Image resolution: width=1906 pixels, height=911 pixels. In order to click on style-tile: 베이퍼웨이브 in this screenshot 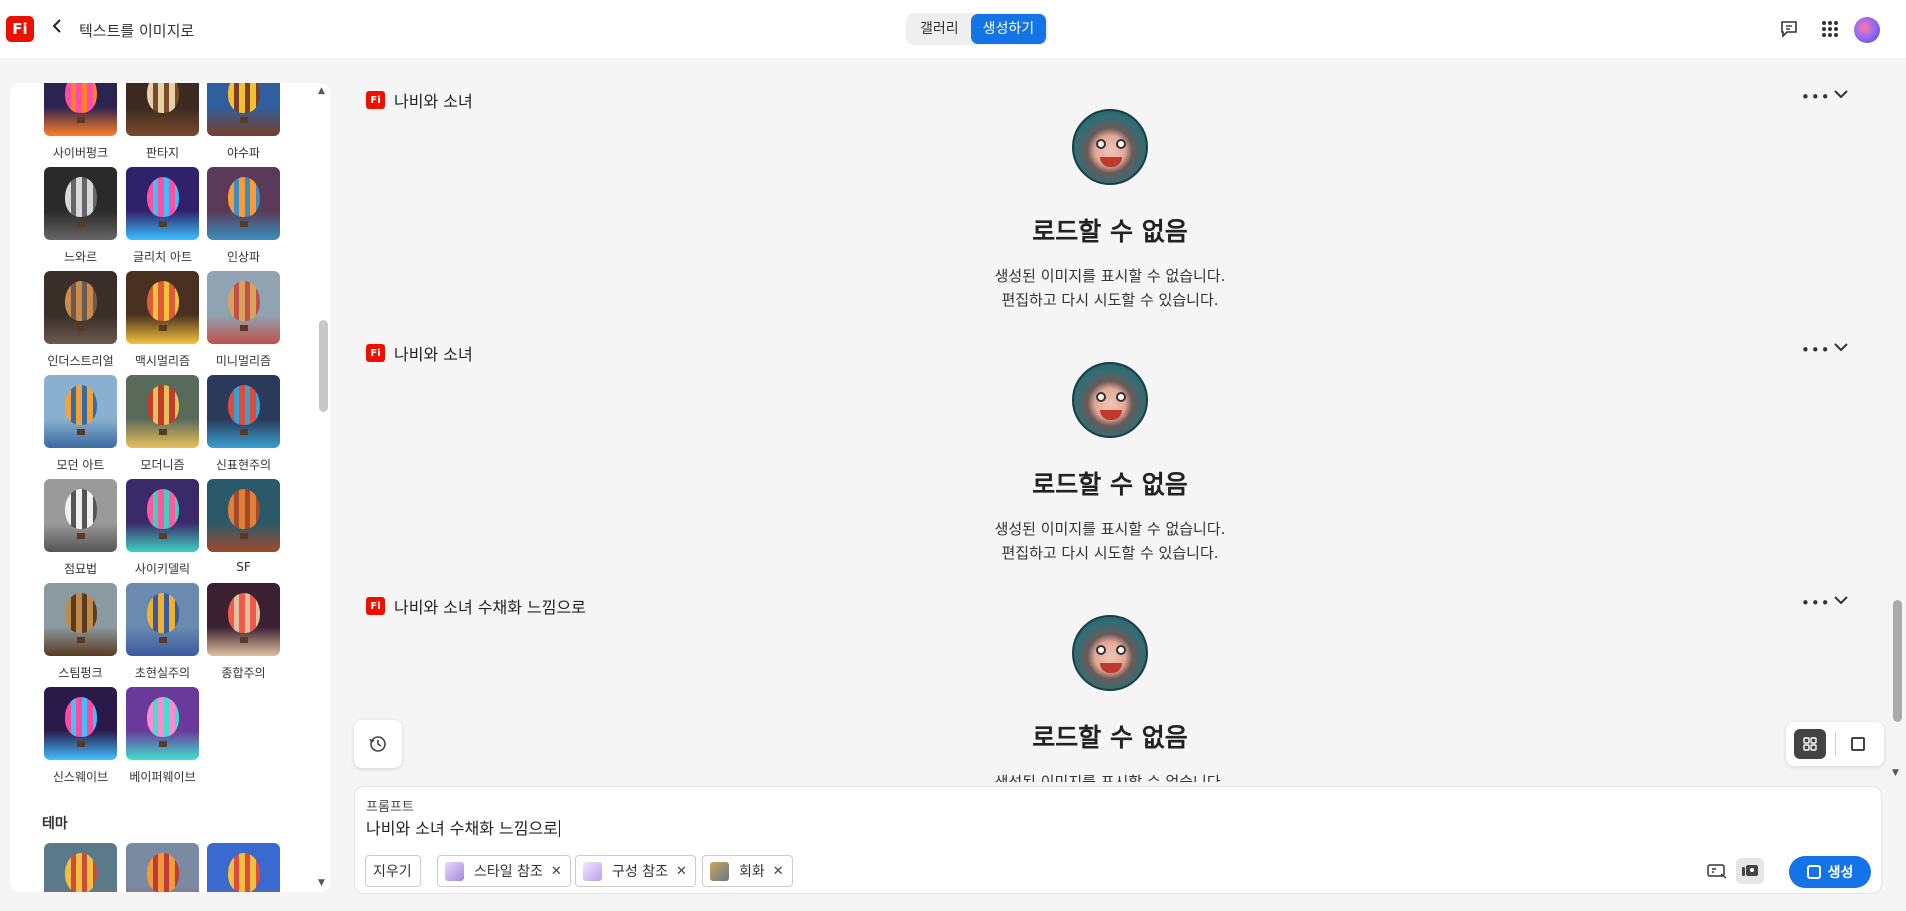, I will do `click(167, 736)`.